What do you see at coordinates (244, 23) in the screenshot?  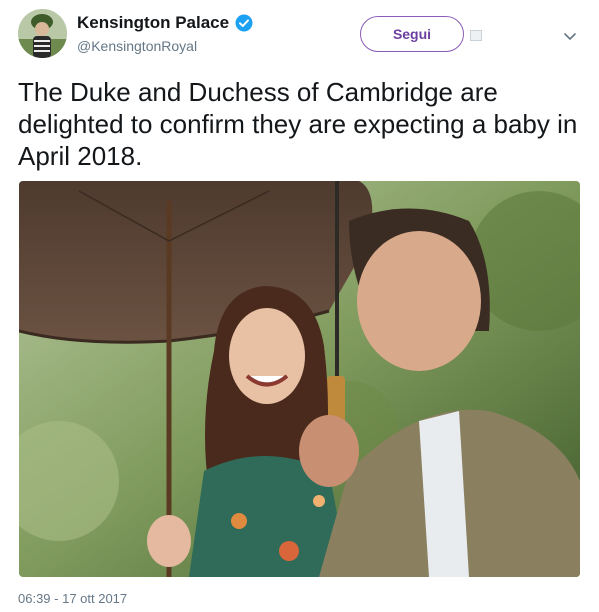 I see `verified-badge-icon` at bounding box center [244, 23].